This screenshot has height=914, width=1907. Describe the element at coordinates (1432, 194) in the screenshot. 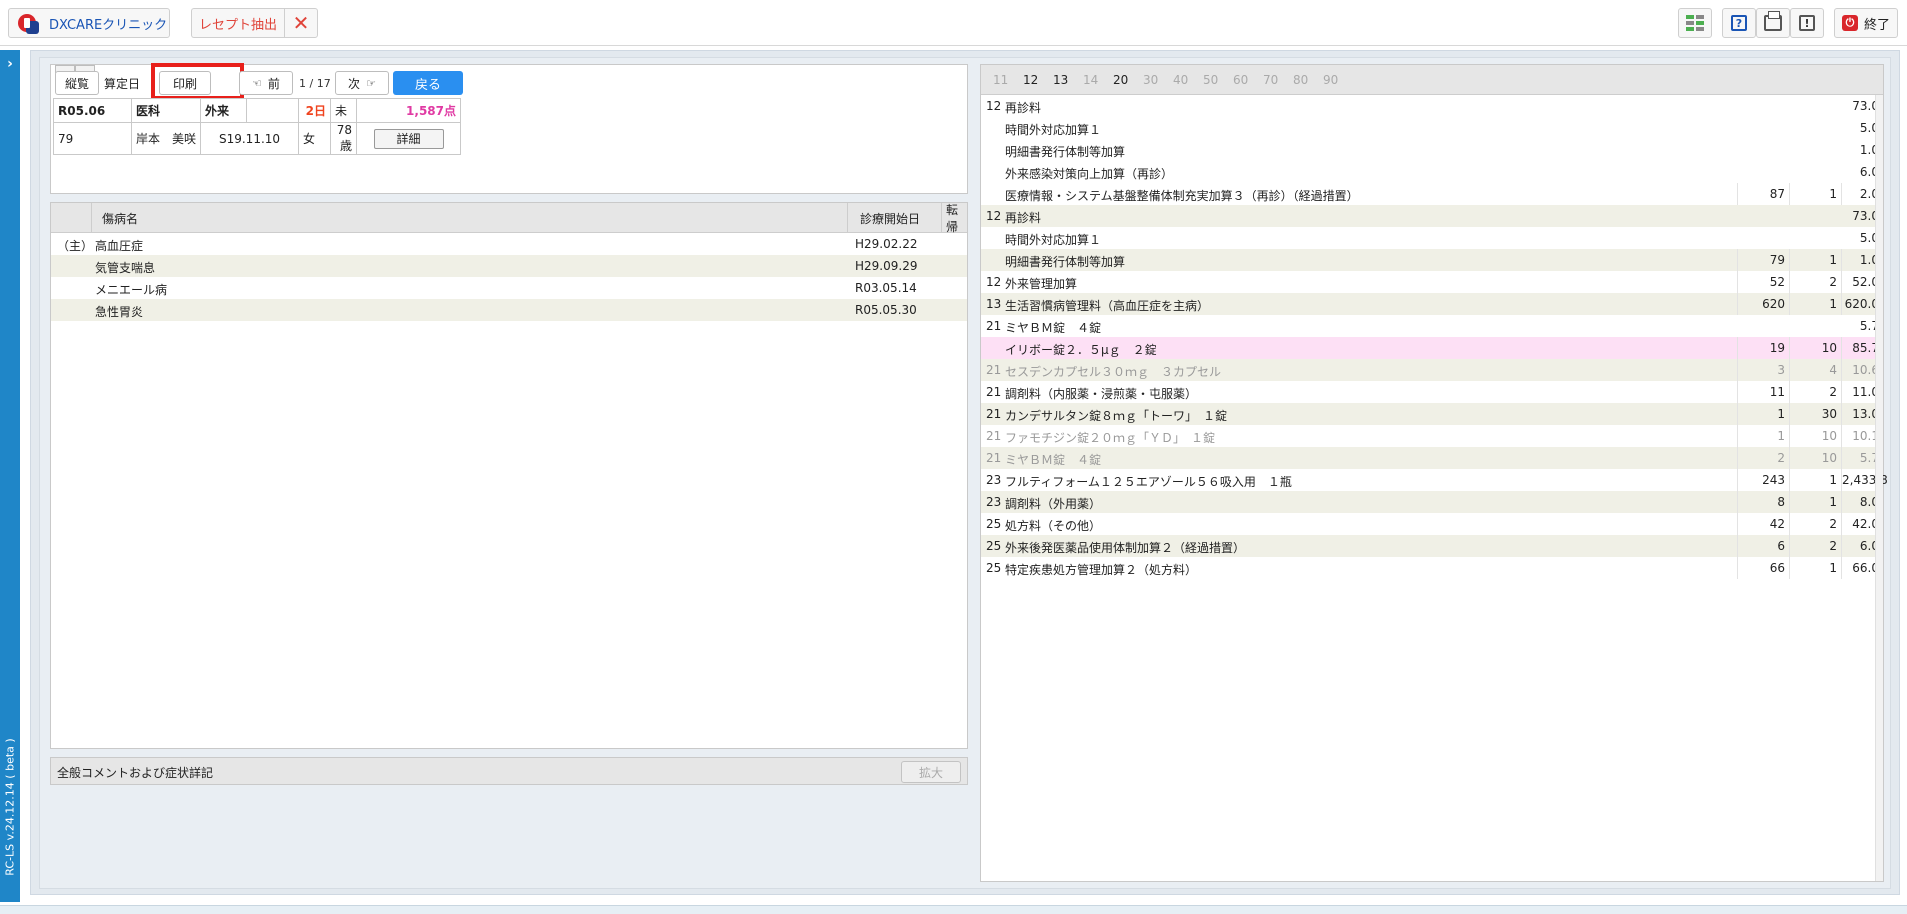

I see `table-row: 医療情報・システム基盤整備体制充実加算３（再診）（経過措置） 87 1 2.0` at that location.